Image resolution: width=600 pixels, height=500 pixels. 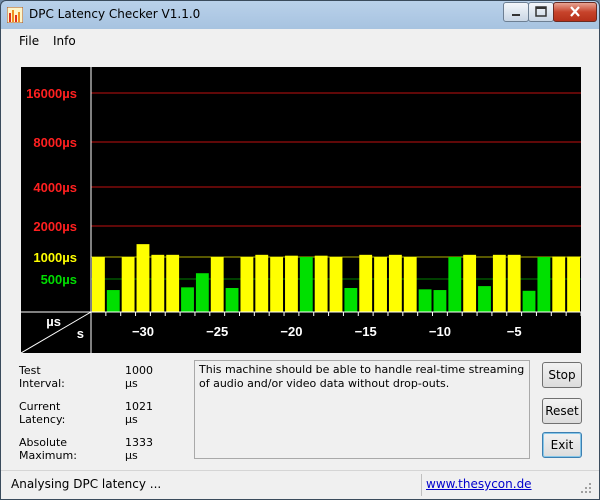 I want to click on corner-unit-us: µs, so click(x=53, y=321).